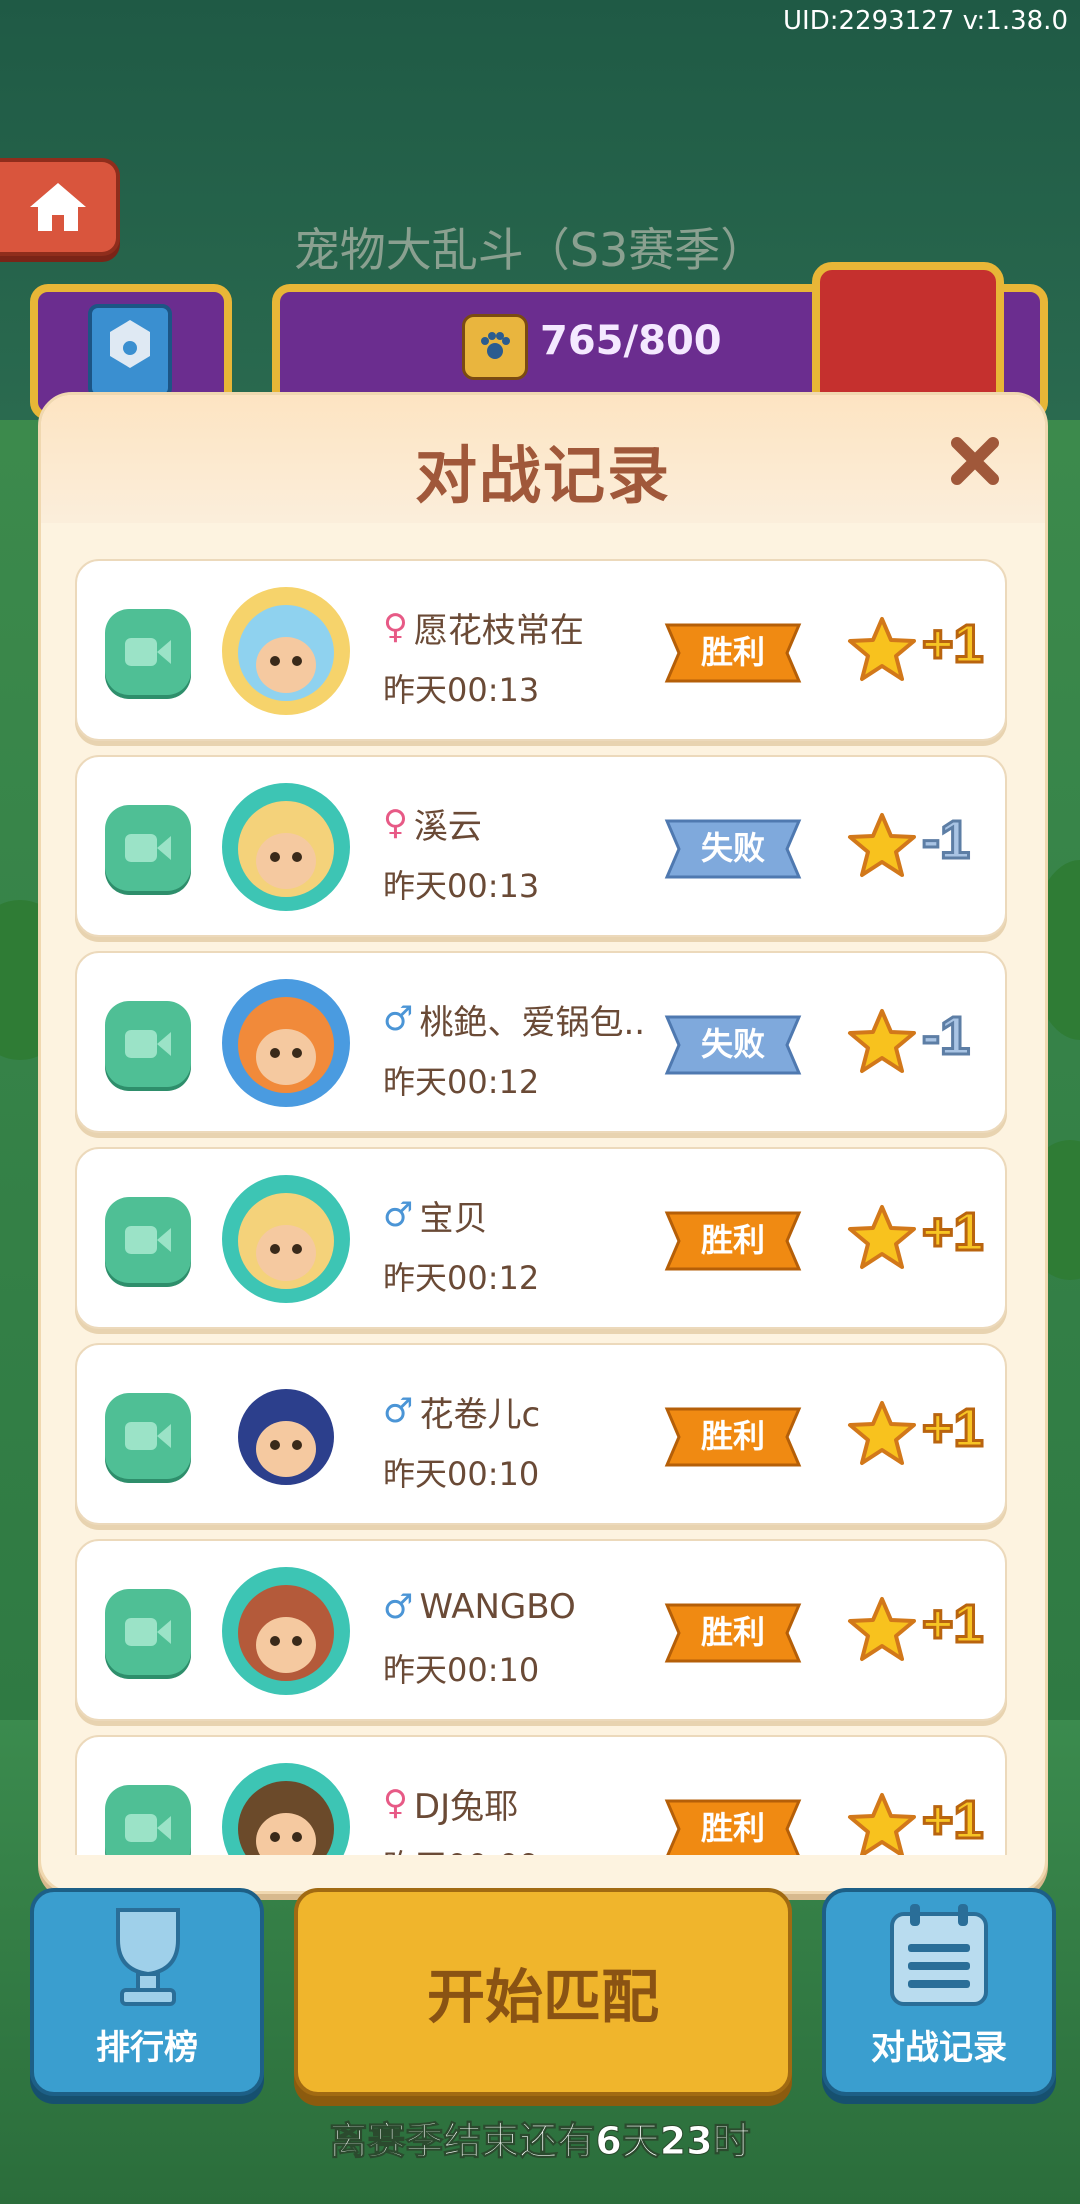 This screenshot has width=1080, height=2204. Describe the element at coordinates (541, 1795) in the screenshot. I see `battle-record-row: ♀ DJ兔耶 昨天00:09 胜利 +1` at that location.